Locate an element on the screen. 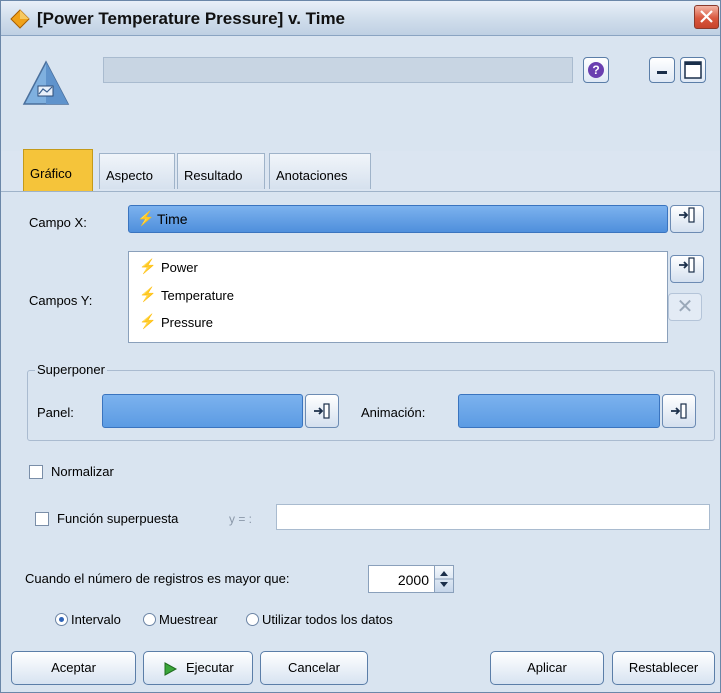 This screenshot has height=693, width=721. node-name-field is located at coordinates (338, 70).